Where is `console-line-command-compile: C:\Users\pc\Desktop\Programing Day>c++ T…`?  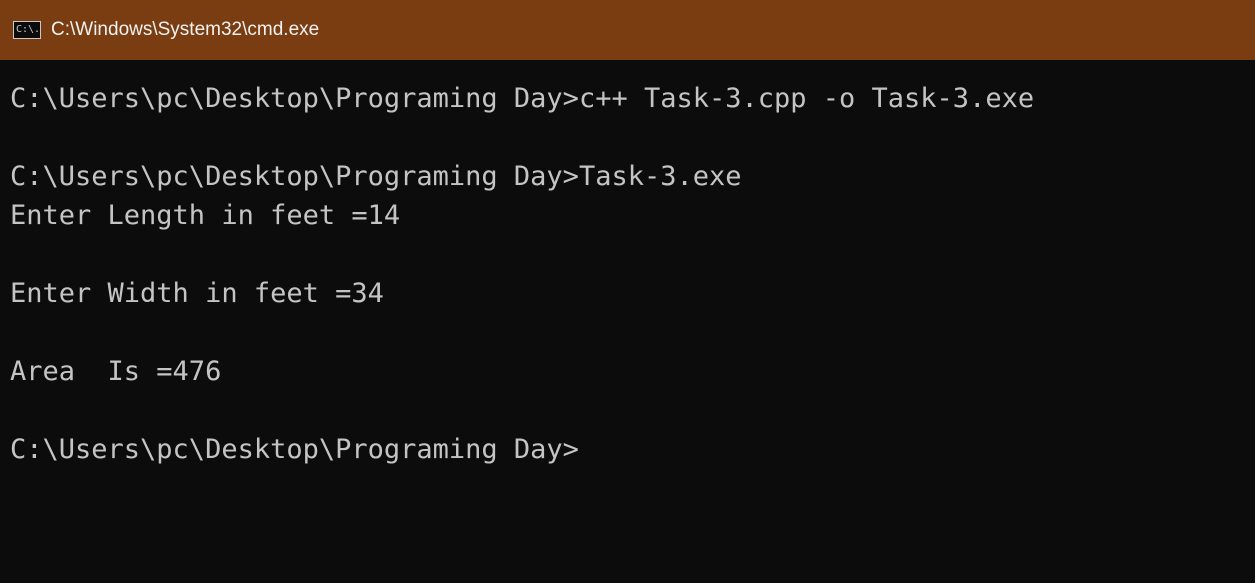 console-line-command-compile: C:\Users\pc\Desktop\Programing Day>c++ T… is located at coordinates (522, 98).